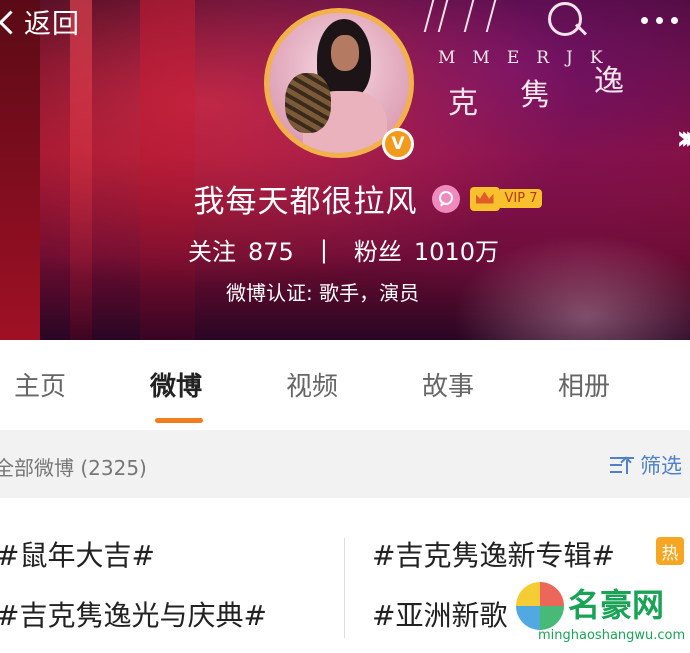  I want to click on following-stat: 关注 875, so click(241, 249).